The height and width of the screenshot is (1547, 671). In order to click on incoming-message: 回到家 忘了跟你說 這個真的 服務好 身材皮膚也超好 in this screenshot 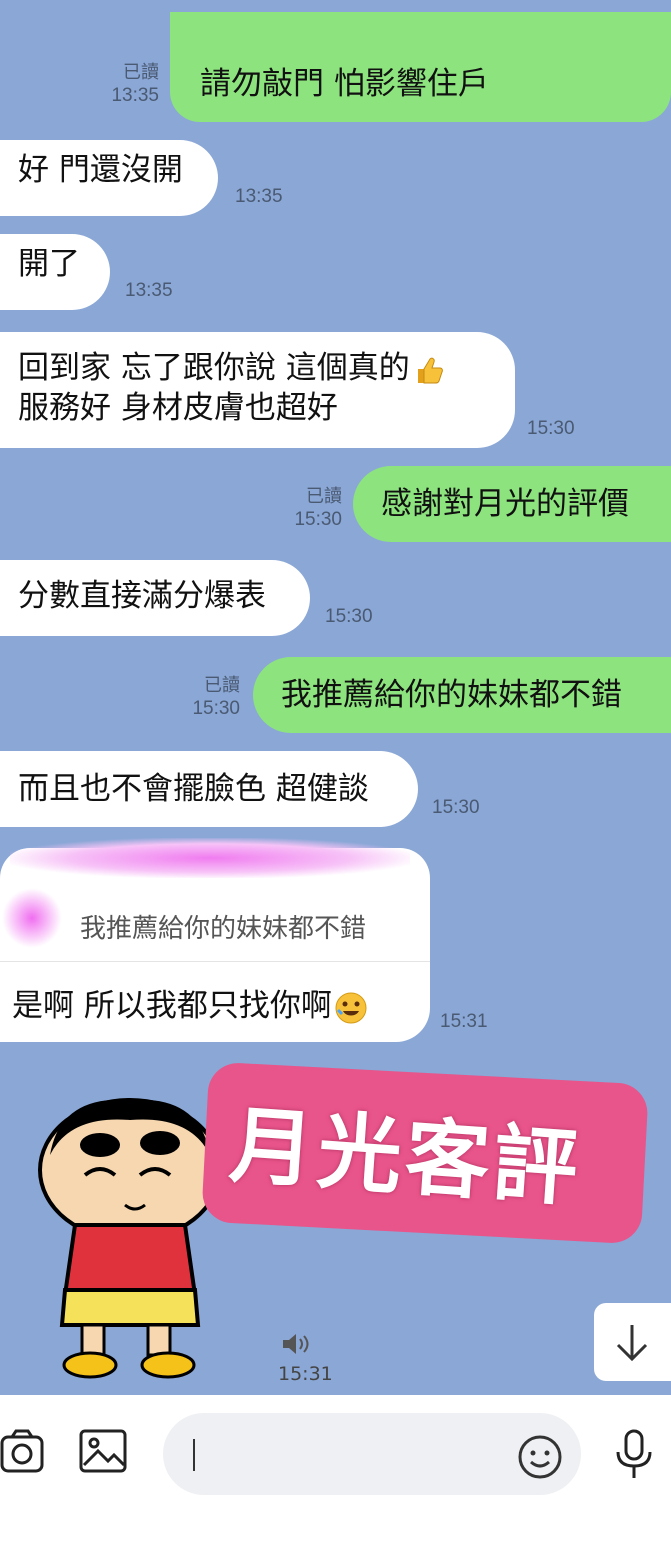, I will do `click(257, 390)`.